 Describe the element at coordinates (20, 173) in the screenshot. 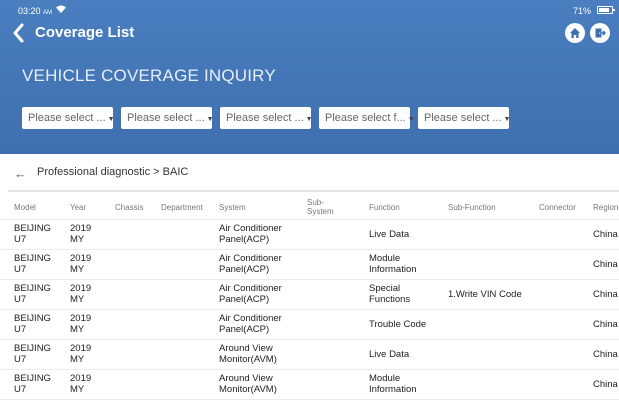

I see `back-arrow-icon: ←` at that location.